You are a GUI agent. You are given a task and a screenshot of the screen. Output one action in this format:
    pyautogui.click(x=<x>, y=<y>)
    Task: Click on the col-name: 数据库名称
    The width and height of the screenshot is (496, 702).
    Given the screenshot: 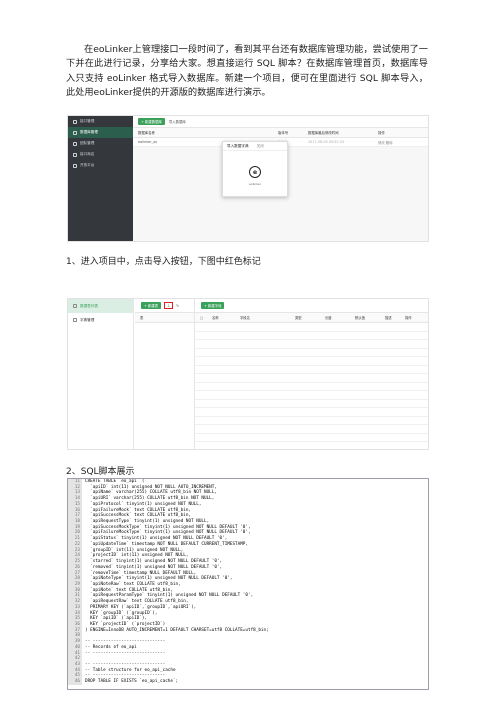 What is the action you would take?
    pyautogui.click(x=146, y=133)
    